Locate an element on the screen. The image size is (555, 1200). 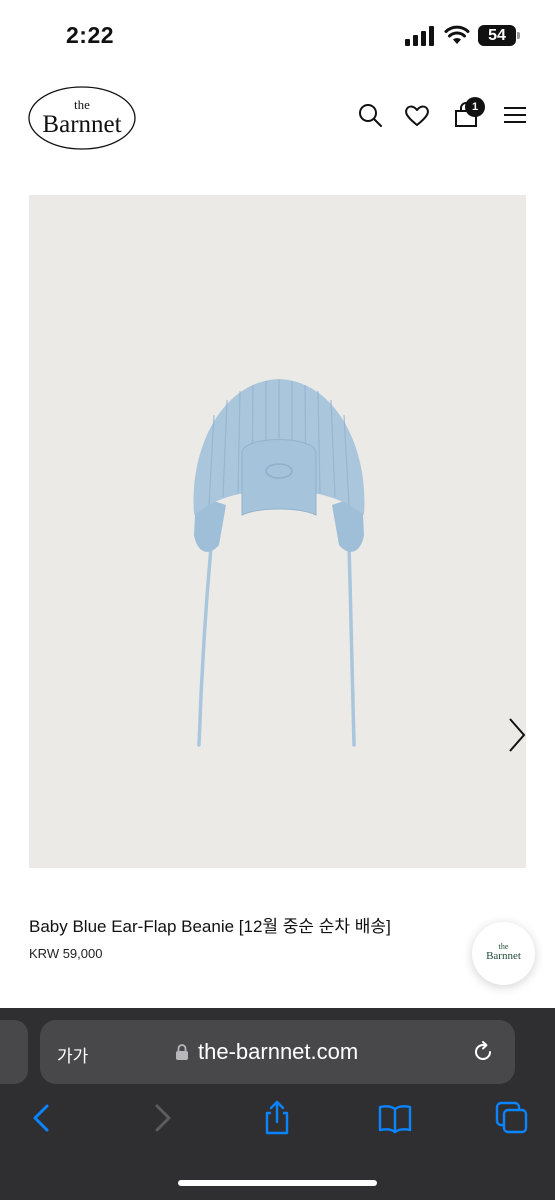
url-text: the-barnnet.com is located at coordinates (278, 1052).